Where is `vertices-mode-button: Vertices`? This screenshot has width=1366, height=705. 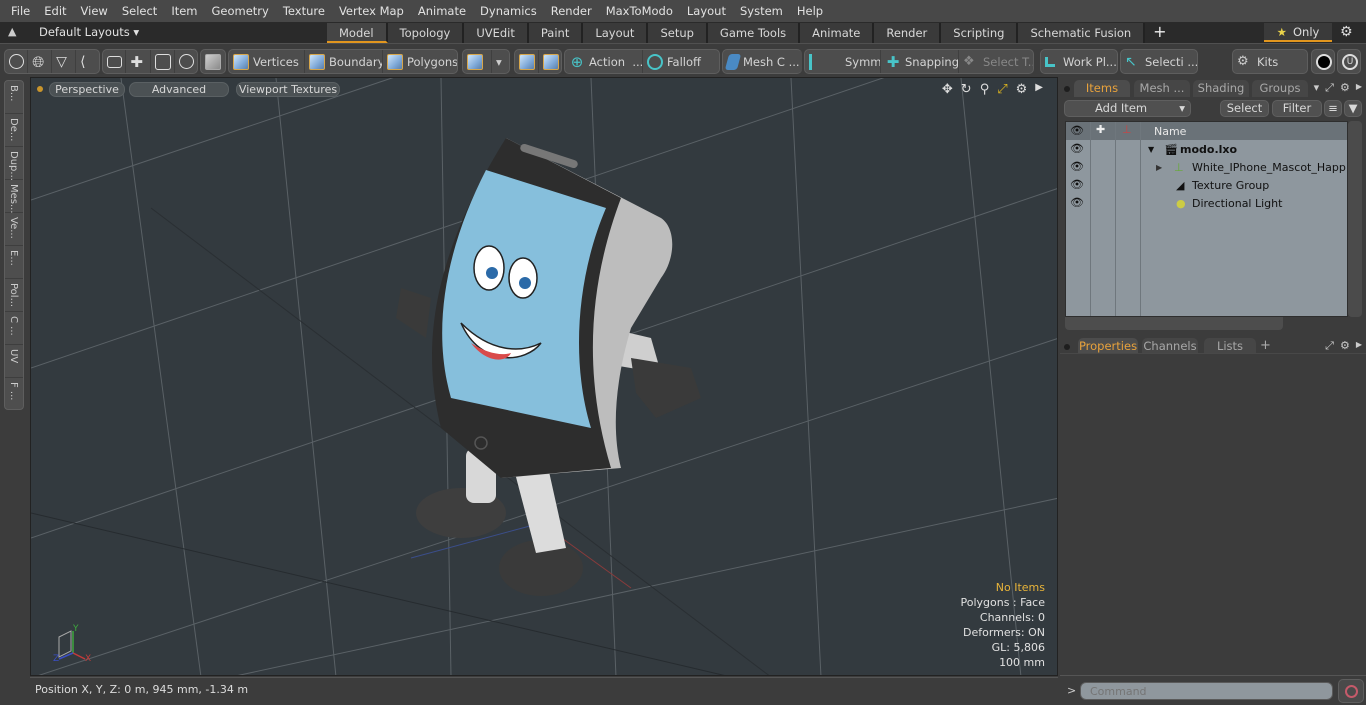 vertices-mode-button: Vertices is located at coordinates (267, 61).